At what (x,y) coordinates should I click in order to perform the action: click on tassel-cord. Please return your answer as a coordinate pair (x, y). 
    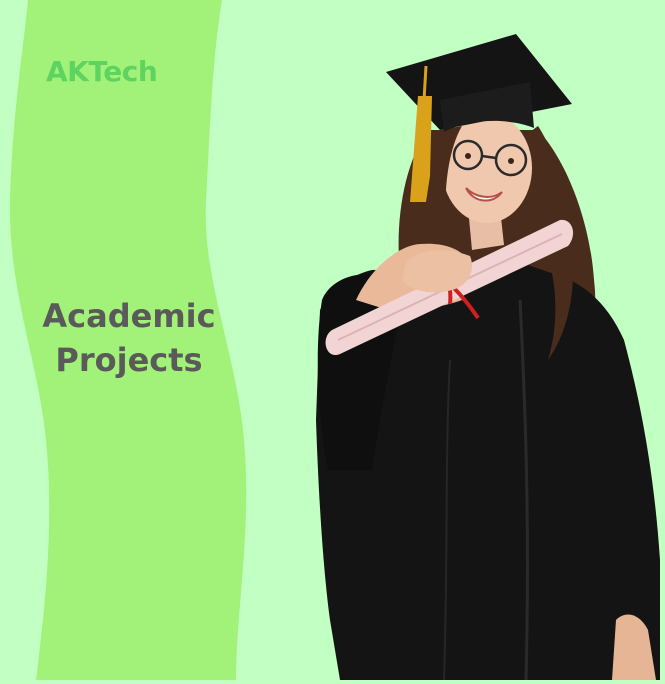
    Looking at the image, I should click on (425, 83).